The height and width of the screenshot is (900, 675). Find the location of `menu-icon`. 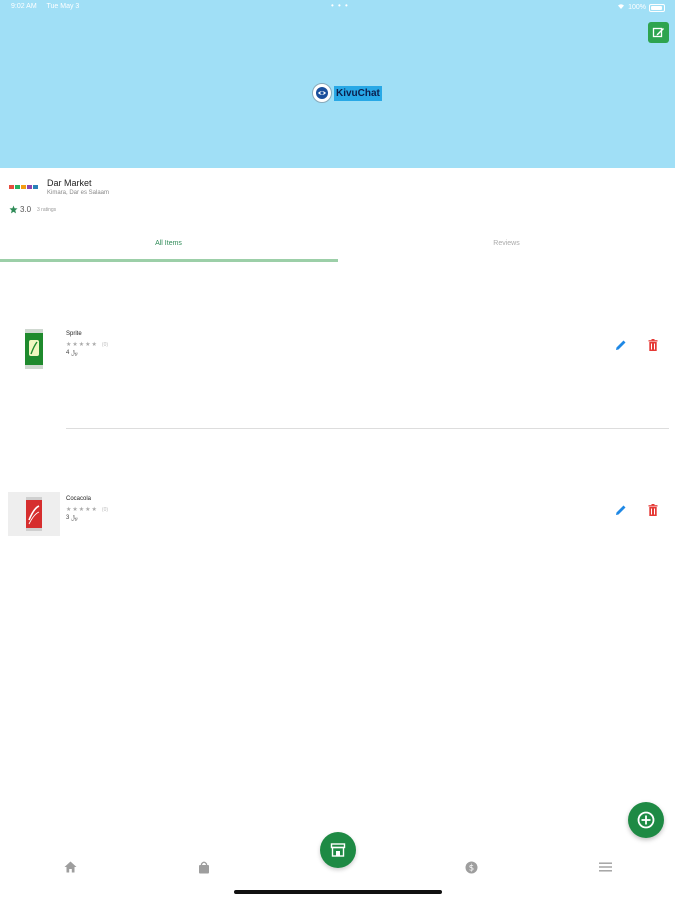

menu-icon is located at coordinates (605, 867).